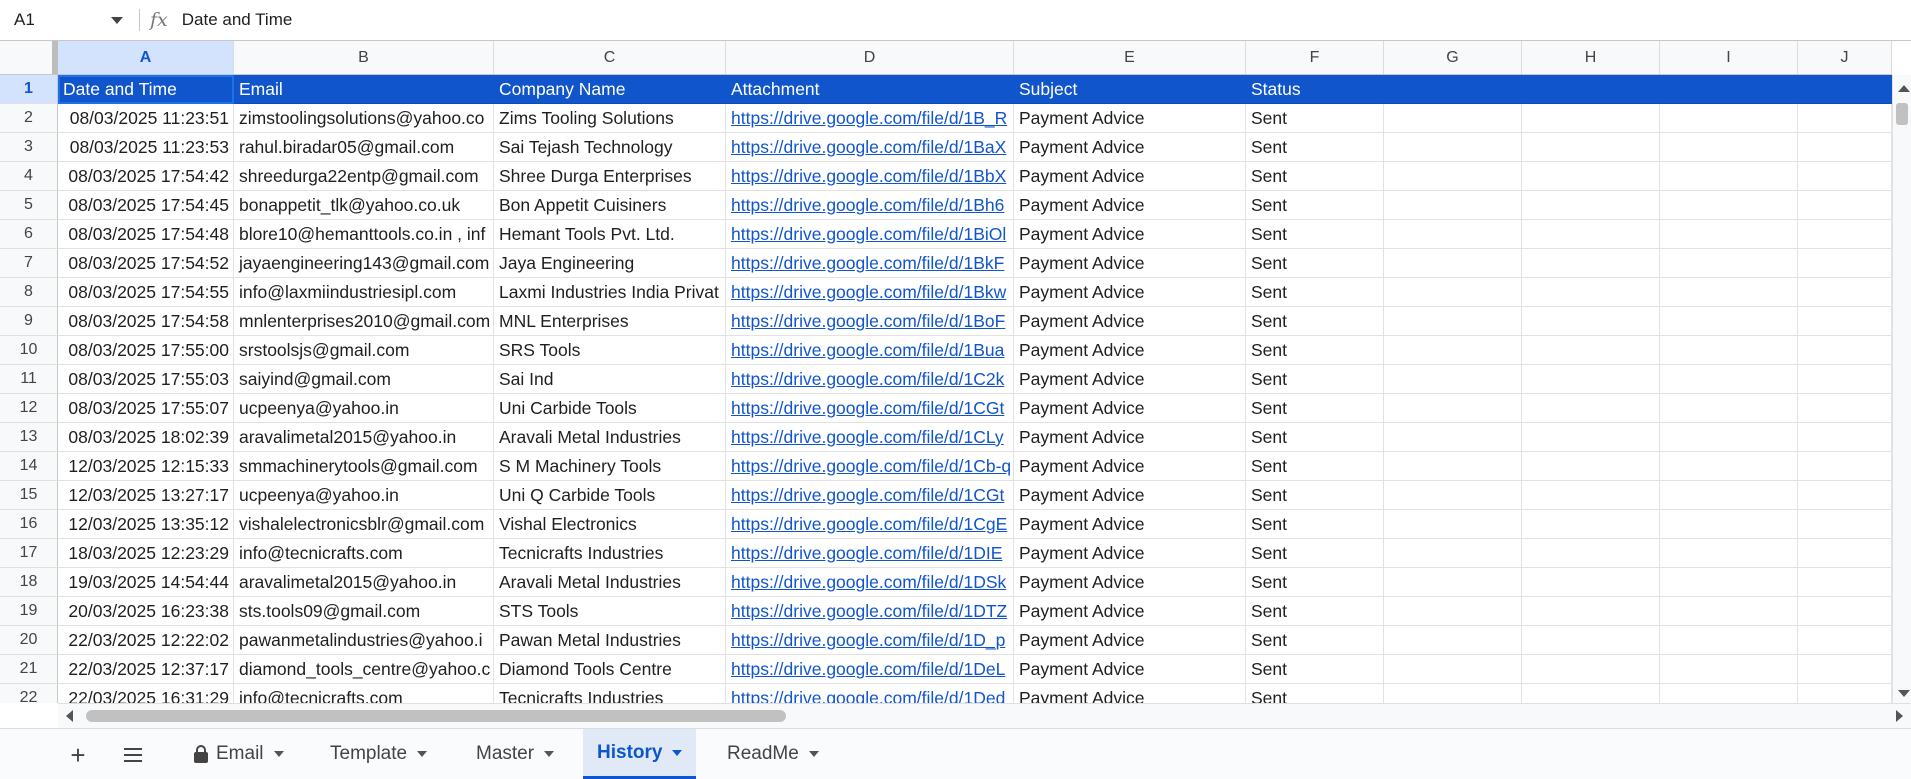 The image size is (1911, 779). I want to click on date-cell: 08/03/2025 17:55:03, so click(146, 379).